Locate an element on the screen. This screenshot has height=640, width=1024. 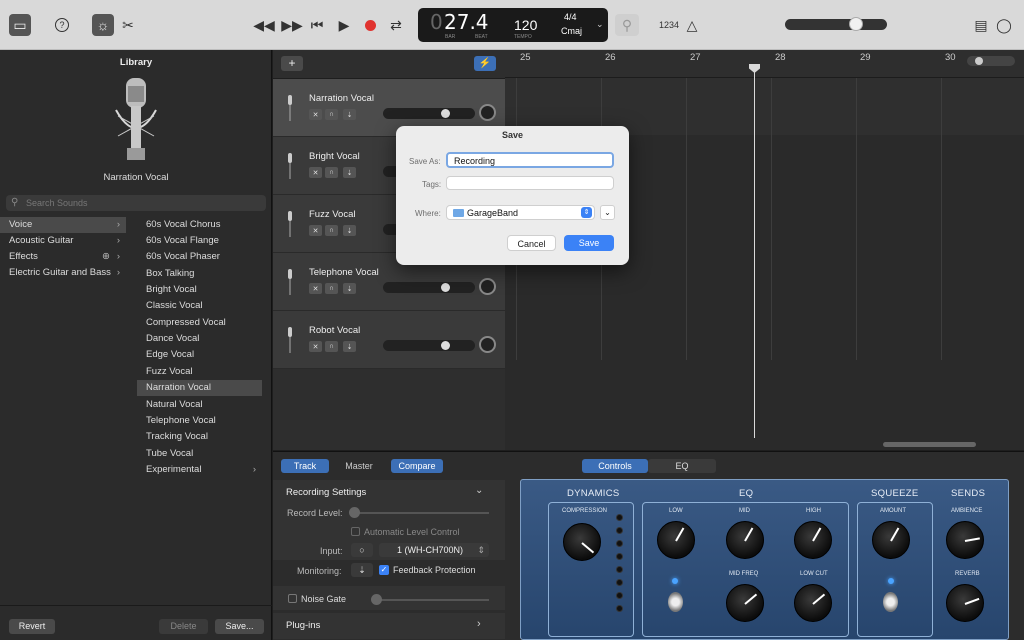
category-voice: Voice › is located at coordinates (63, 225).